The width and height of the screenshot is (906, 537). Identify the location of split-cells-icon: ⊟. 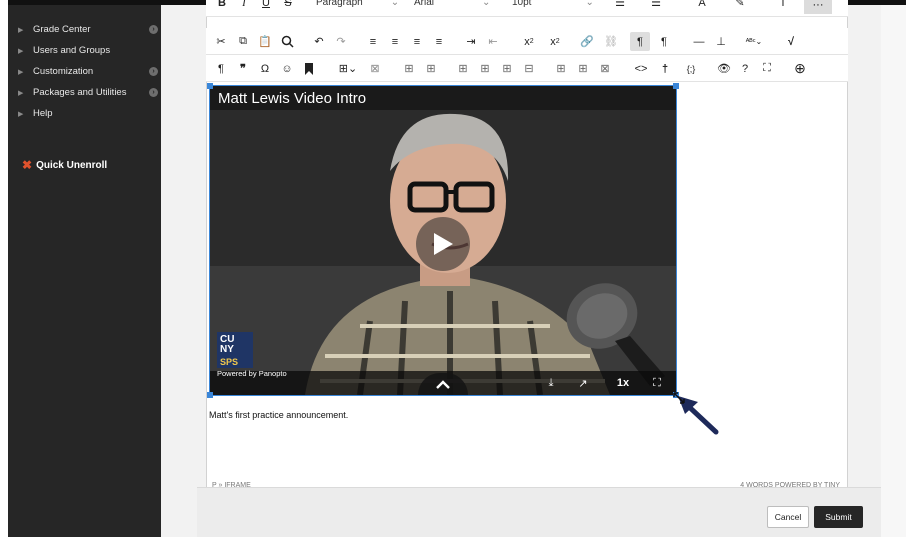
(529, 68).